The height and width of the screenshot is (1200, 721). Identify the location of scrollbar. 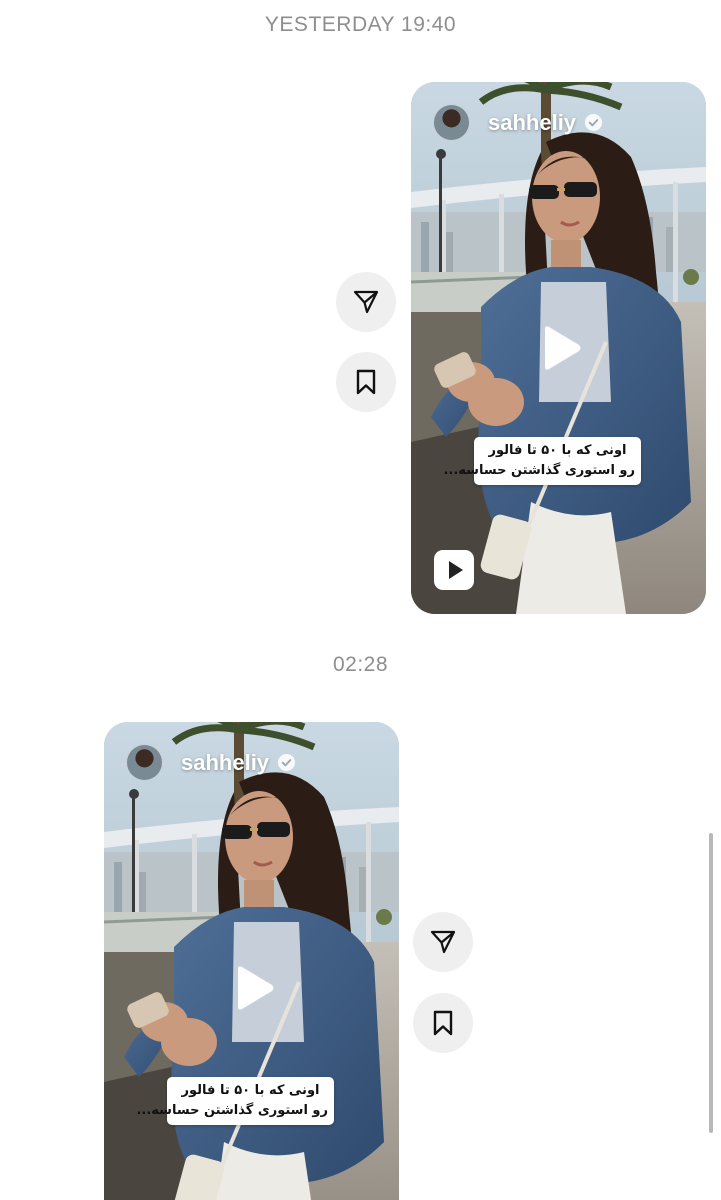
(711, 983).